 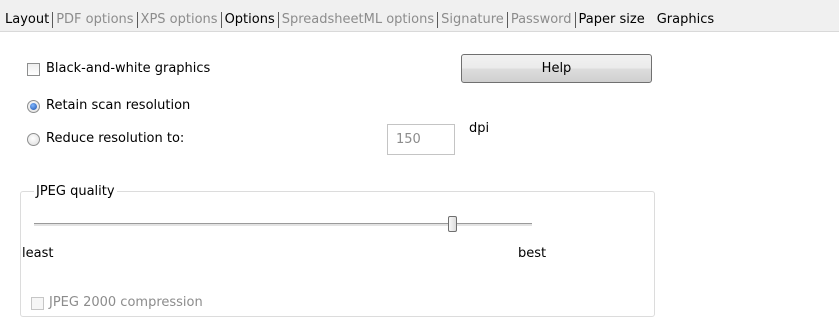 What do you see at coordinates (479, 128) in the screenshot?
I see `resolution-unit-label: dpi` at bounding box center [479, 128].